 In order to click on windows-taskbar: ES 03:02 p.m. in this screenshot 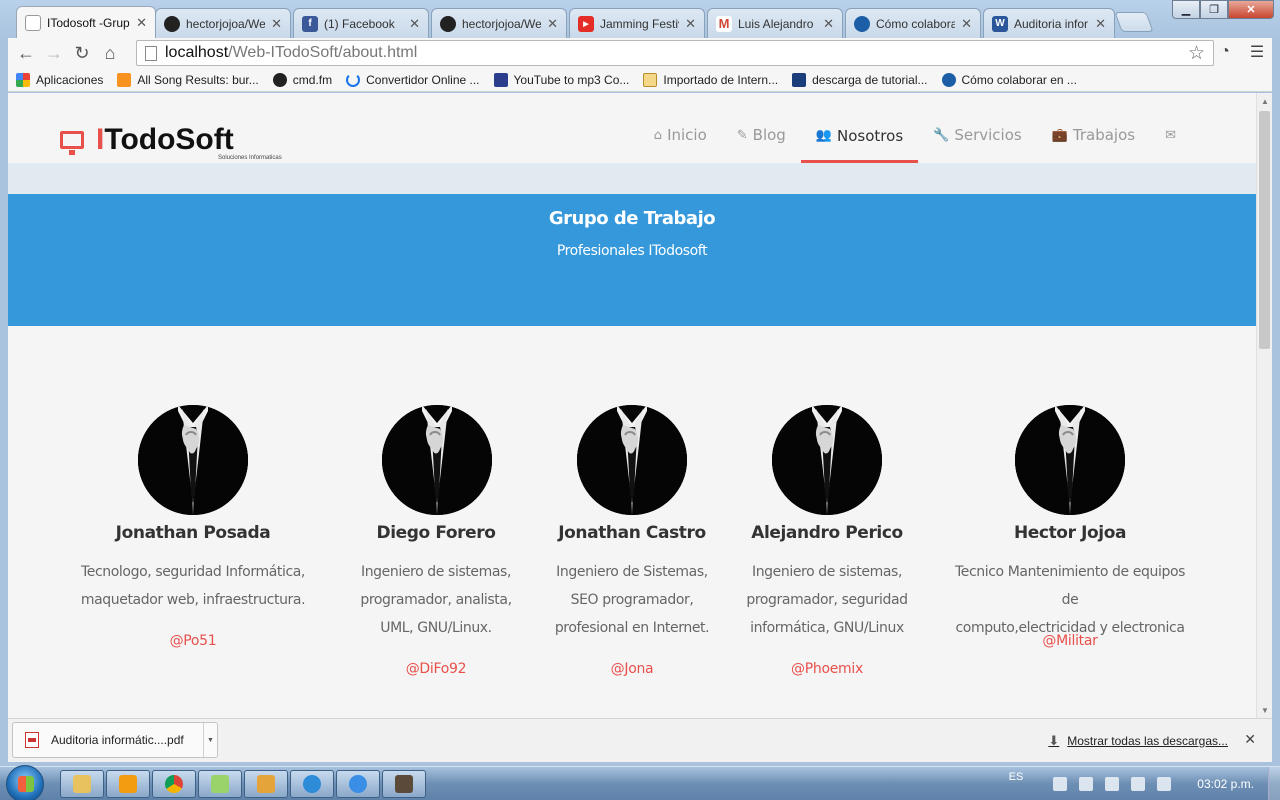, I will do `click(640, 782)`.